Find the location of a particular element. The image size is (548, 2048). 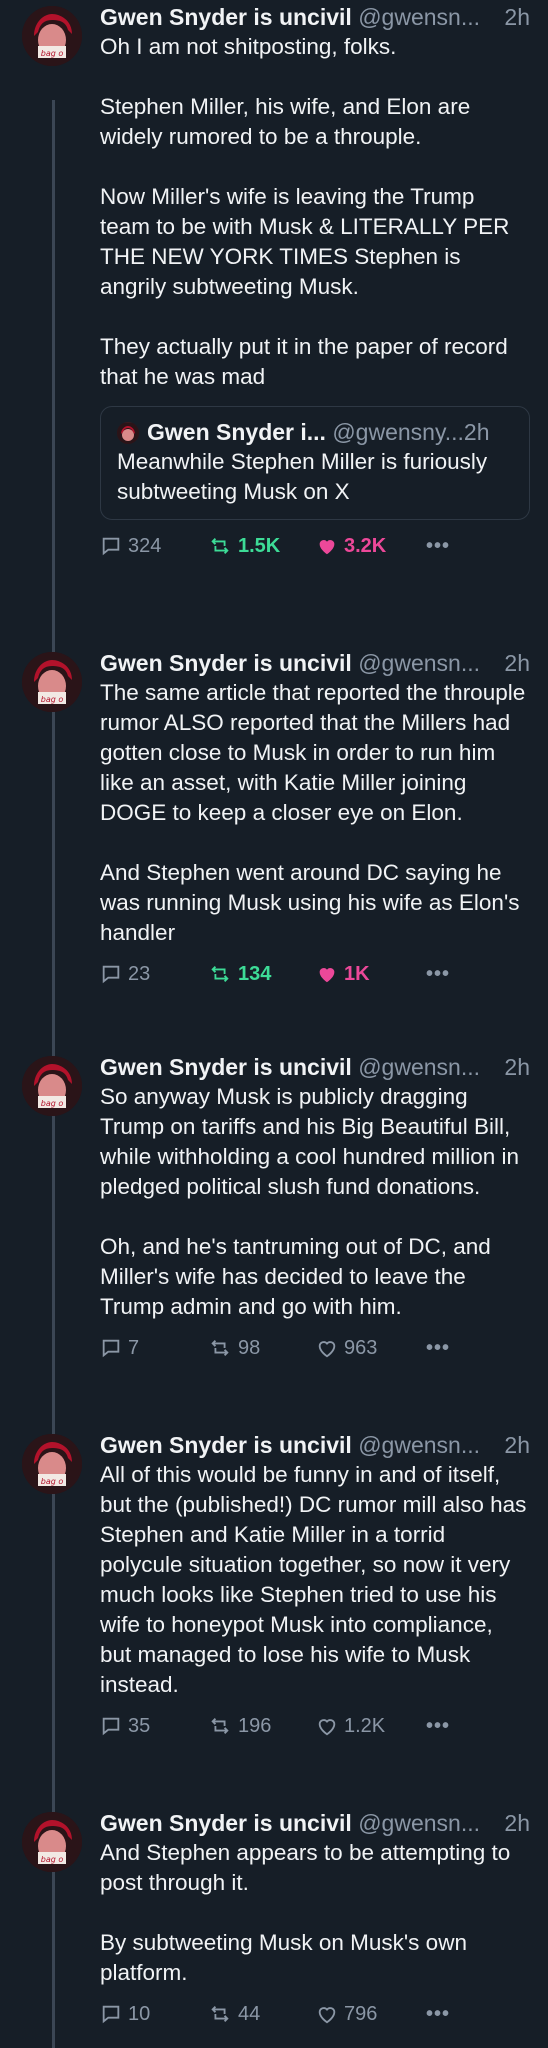

like-count: 1.2K is located at coordinates (365, 1726).